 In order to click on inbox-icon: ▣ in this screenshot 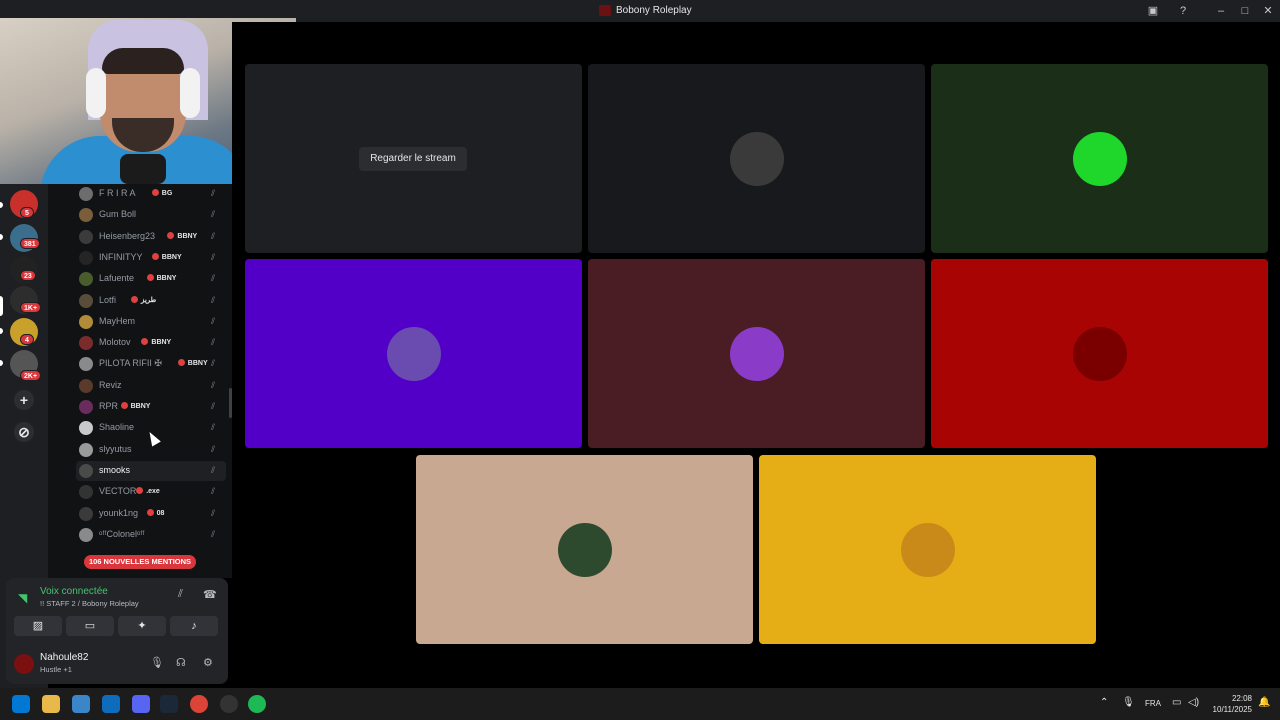, I will do `click(1153, 11)`.